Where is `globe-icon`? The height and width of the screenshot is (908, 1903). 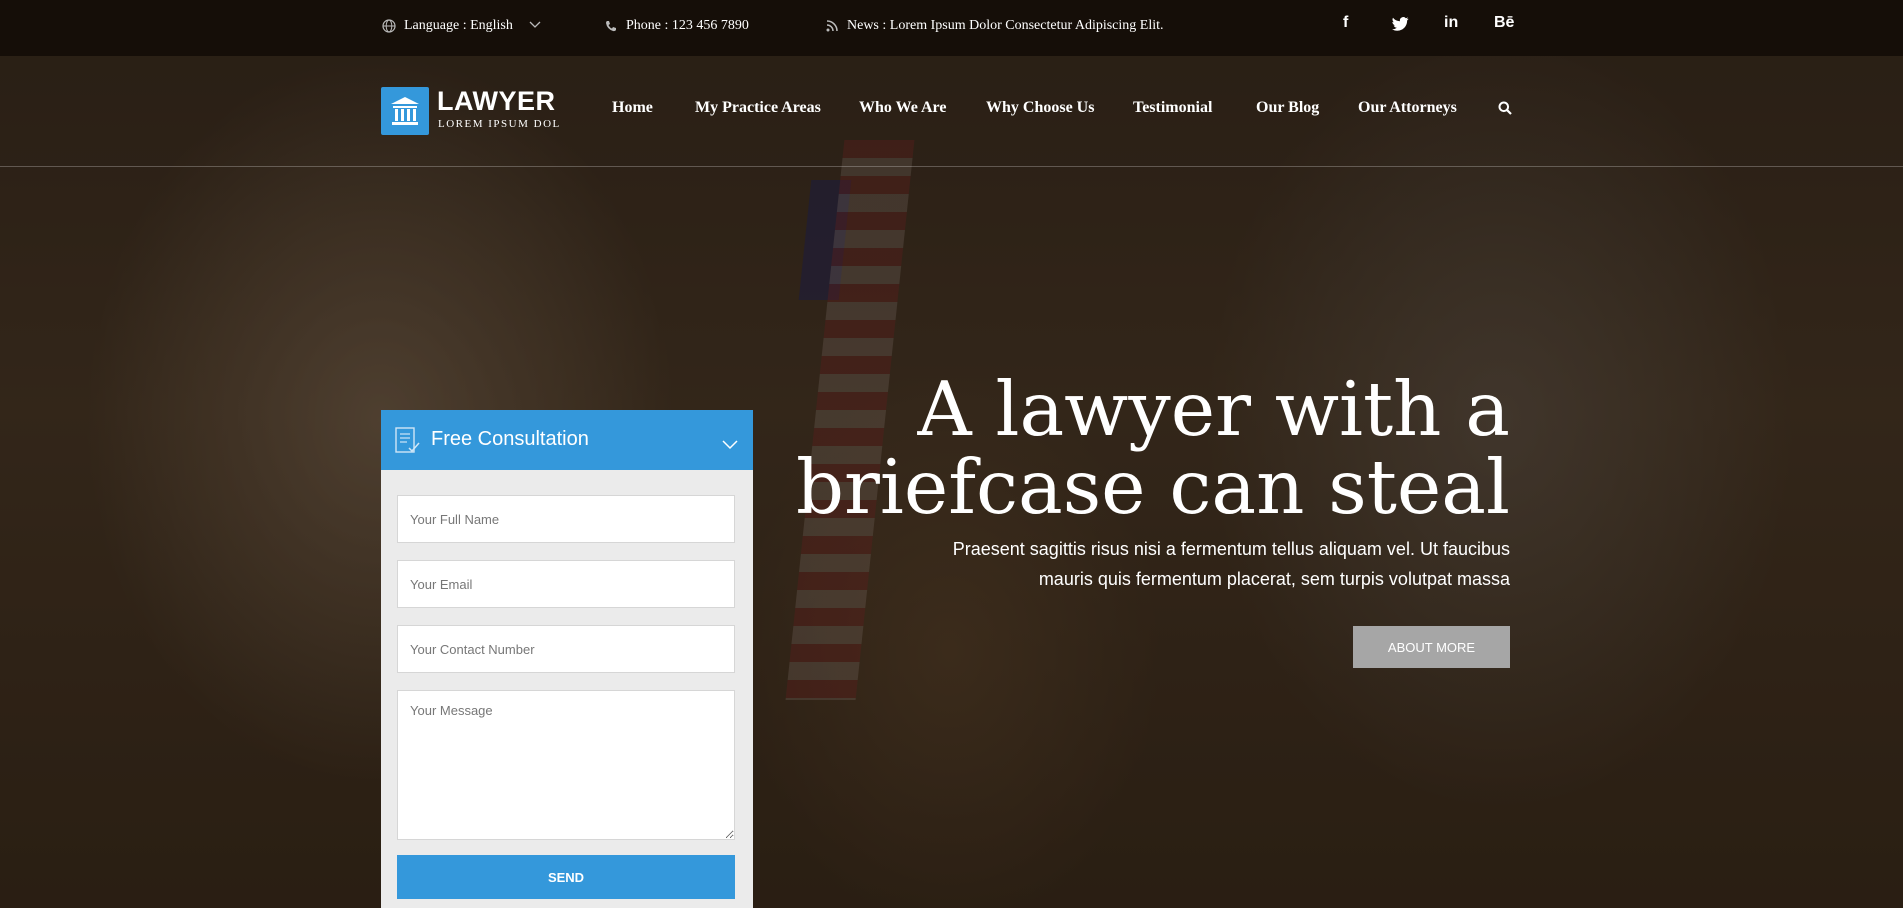 globe-icon is located at coordinates (389, 26).